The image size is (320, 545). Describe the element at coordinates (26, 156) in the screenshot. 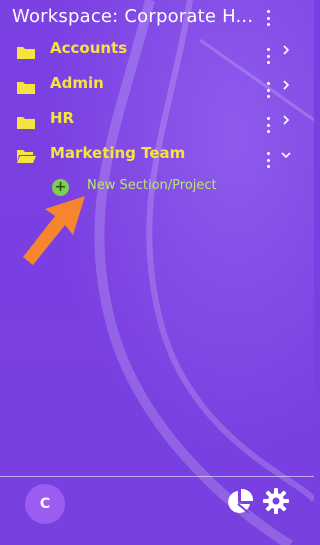

I see `folder-open-icon` at that location.